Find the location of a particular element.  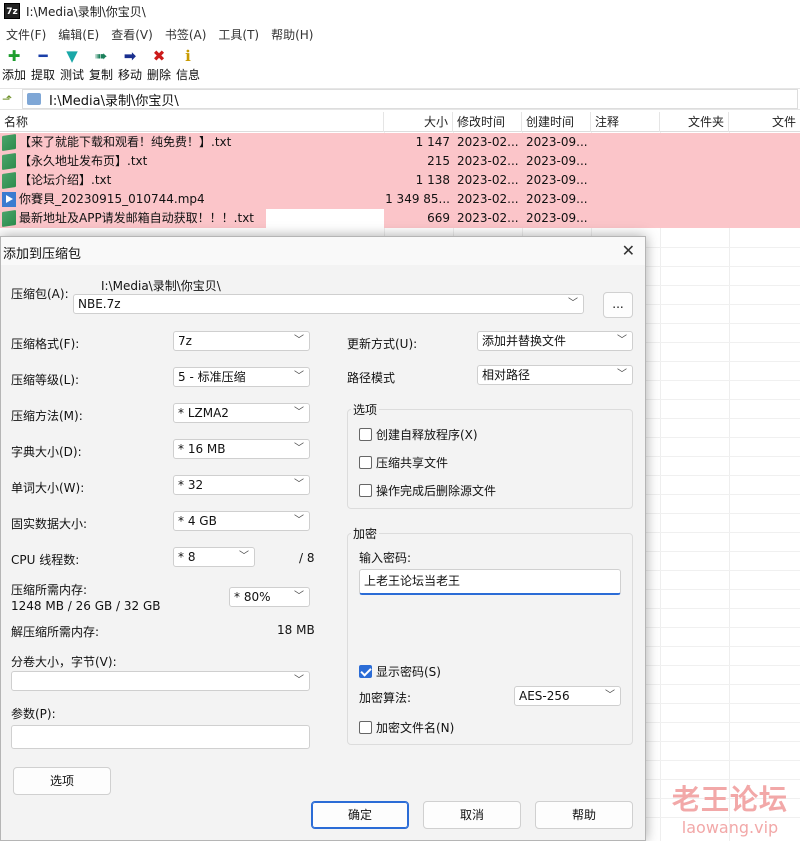

dictionary-label: 字典大小(D): is located at coordinates (46, 452).